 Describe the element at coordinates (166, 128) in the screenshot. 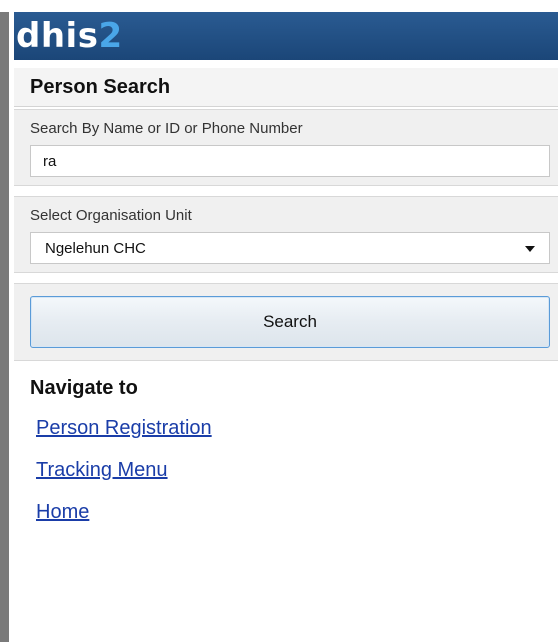

I see `search-field-label: Search By Name or ID or Phone Number` at that location.